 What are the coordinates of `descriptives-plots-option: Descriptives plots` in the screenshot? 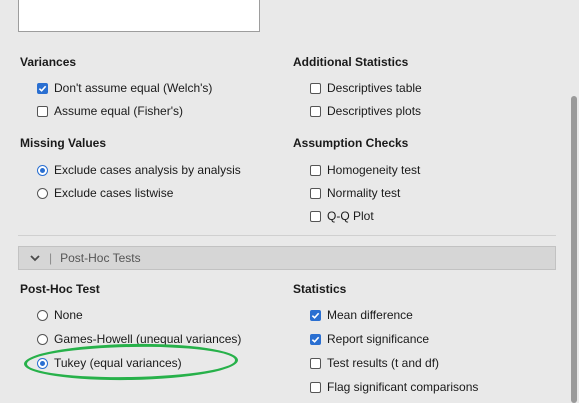 It's located at (365, 111).